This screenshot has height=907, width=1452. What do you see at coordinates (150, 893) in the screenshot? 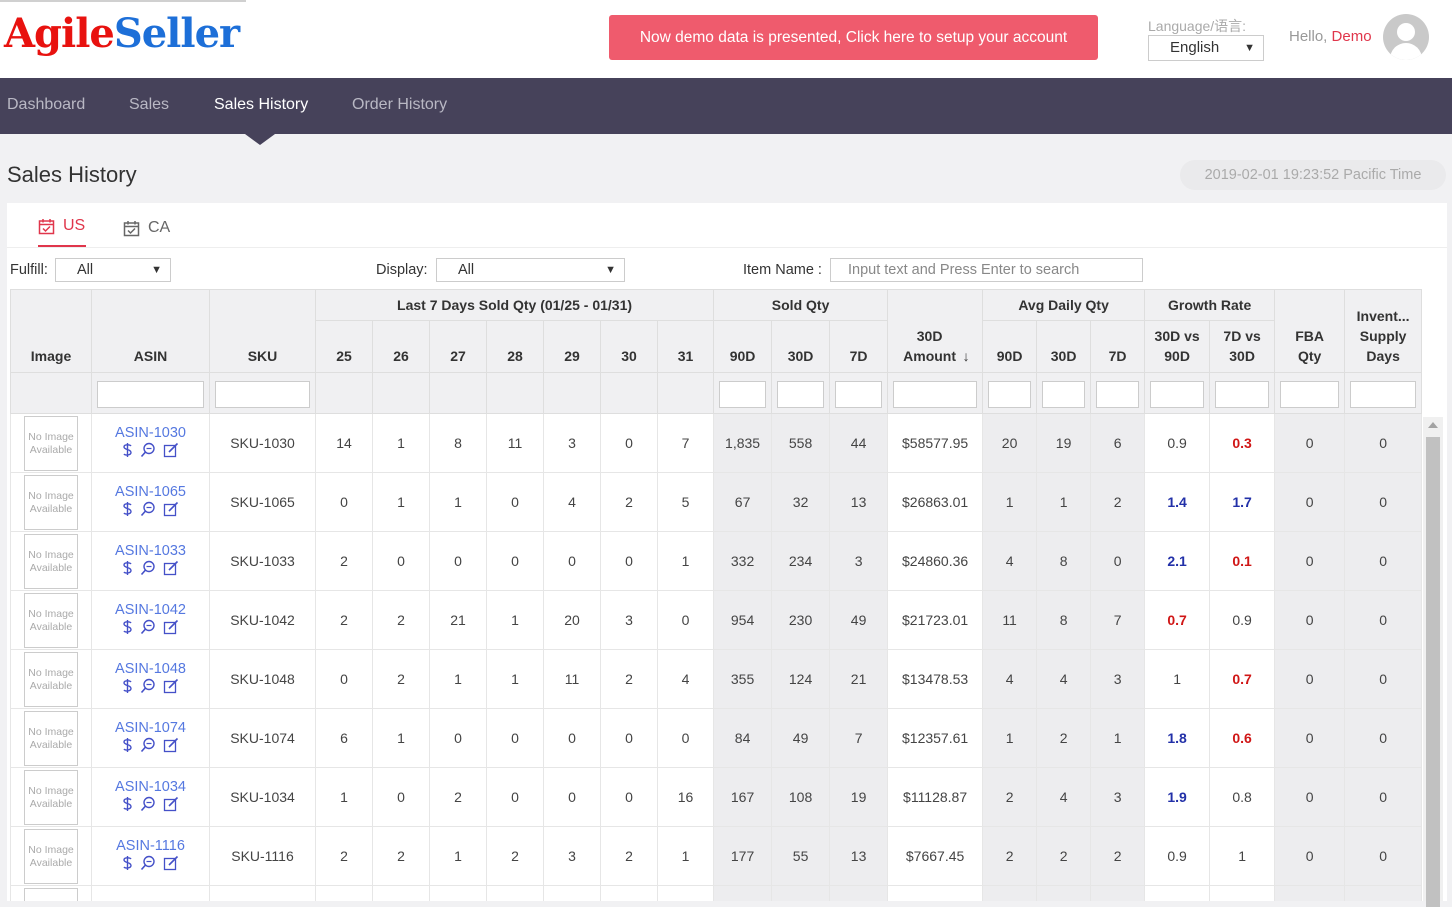
I see `asin-cell: ASIN-1069` at bounding box center [150, 893].